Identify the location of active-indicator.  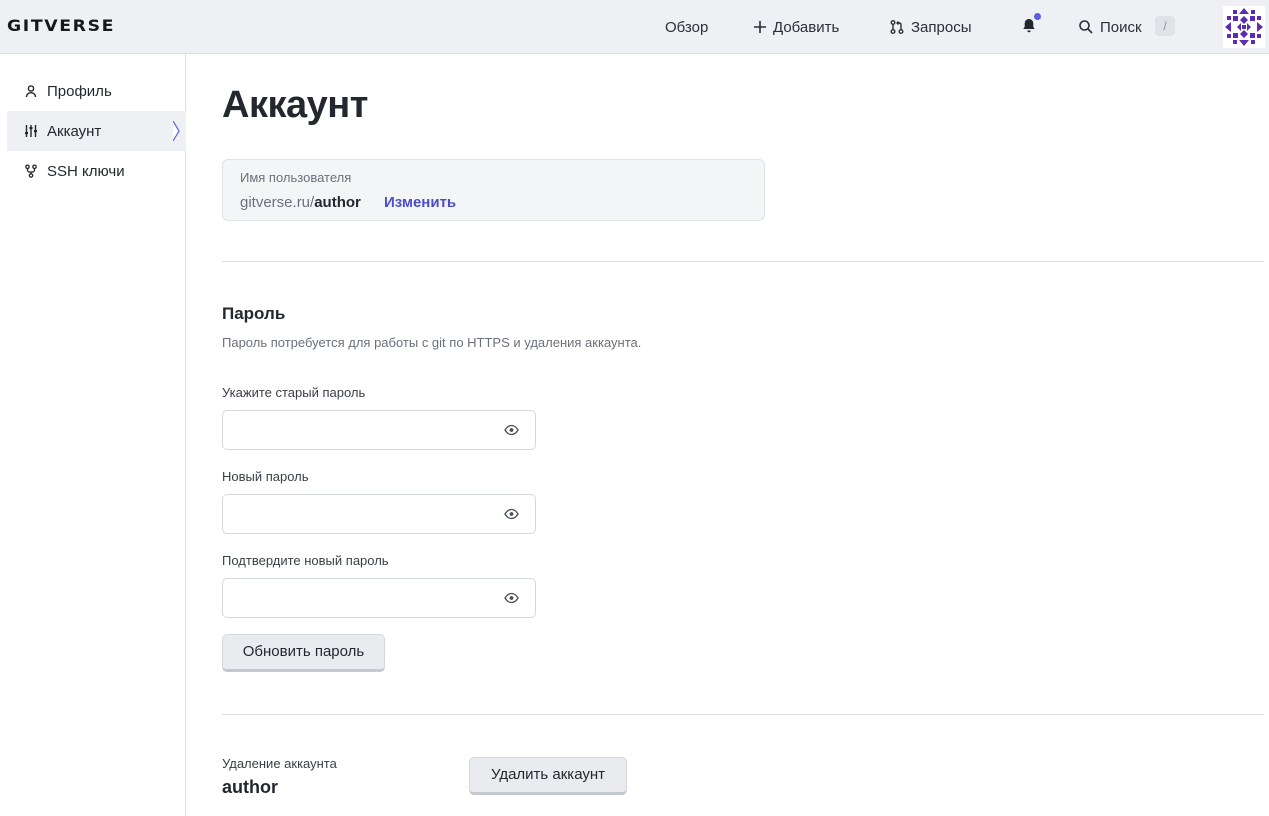
(176, 131).